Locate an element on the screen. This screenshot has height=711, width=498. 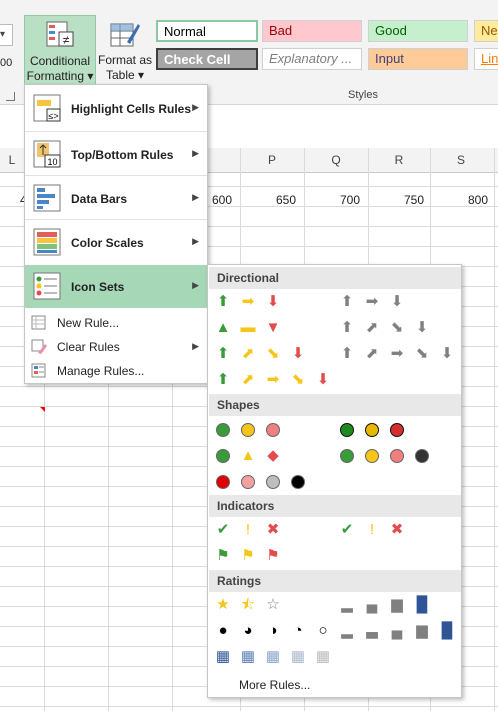
icon-set-3-traffic-lights-rimmed is located at coordinates (372, 430).